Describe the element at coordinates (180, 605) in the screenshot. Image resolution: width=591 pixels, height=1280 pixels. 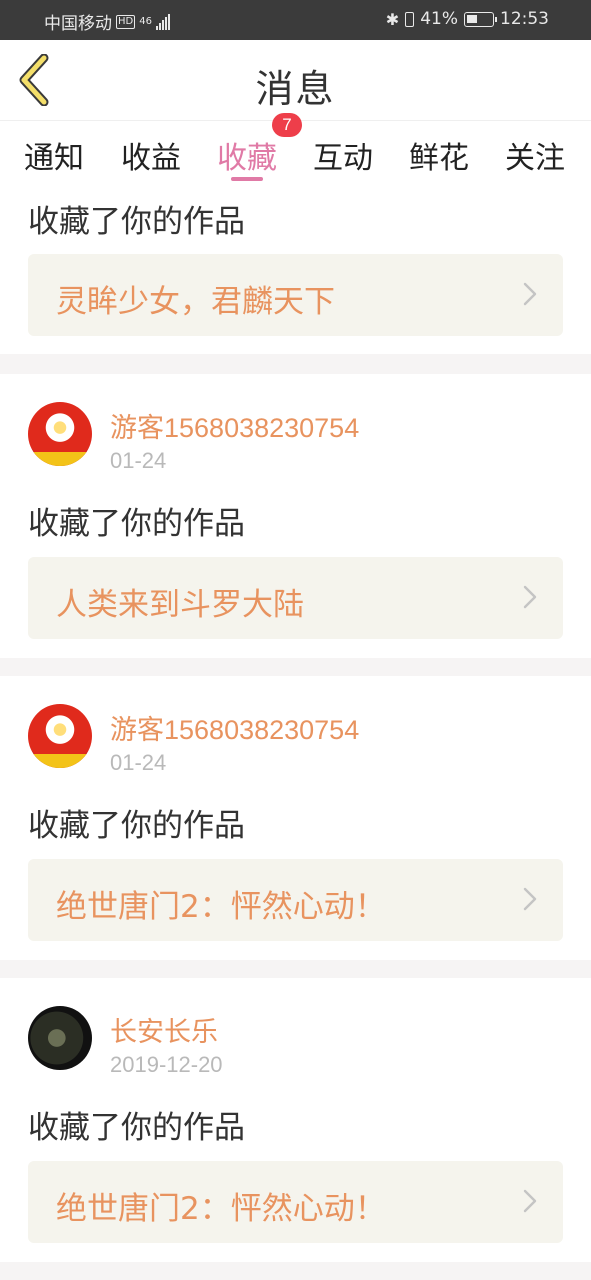
I see `work-title: 人类来到斗罗大陆` at that location.